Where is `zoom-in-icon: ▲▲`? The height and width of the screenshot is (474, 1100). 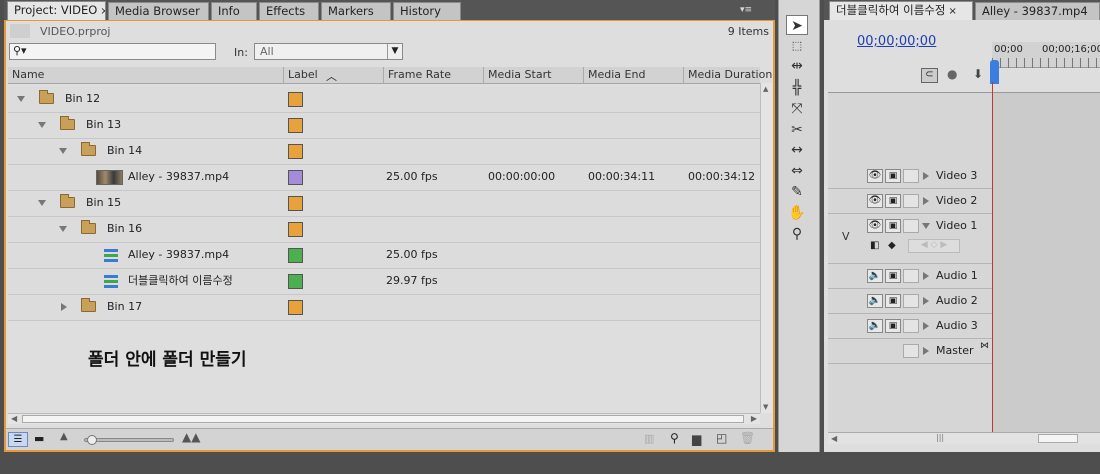
zoom-in-icon: ▲▲ is located at coordinates (191, 437).